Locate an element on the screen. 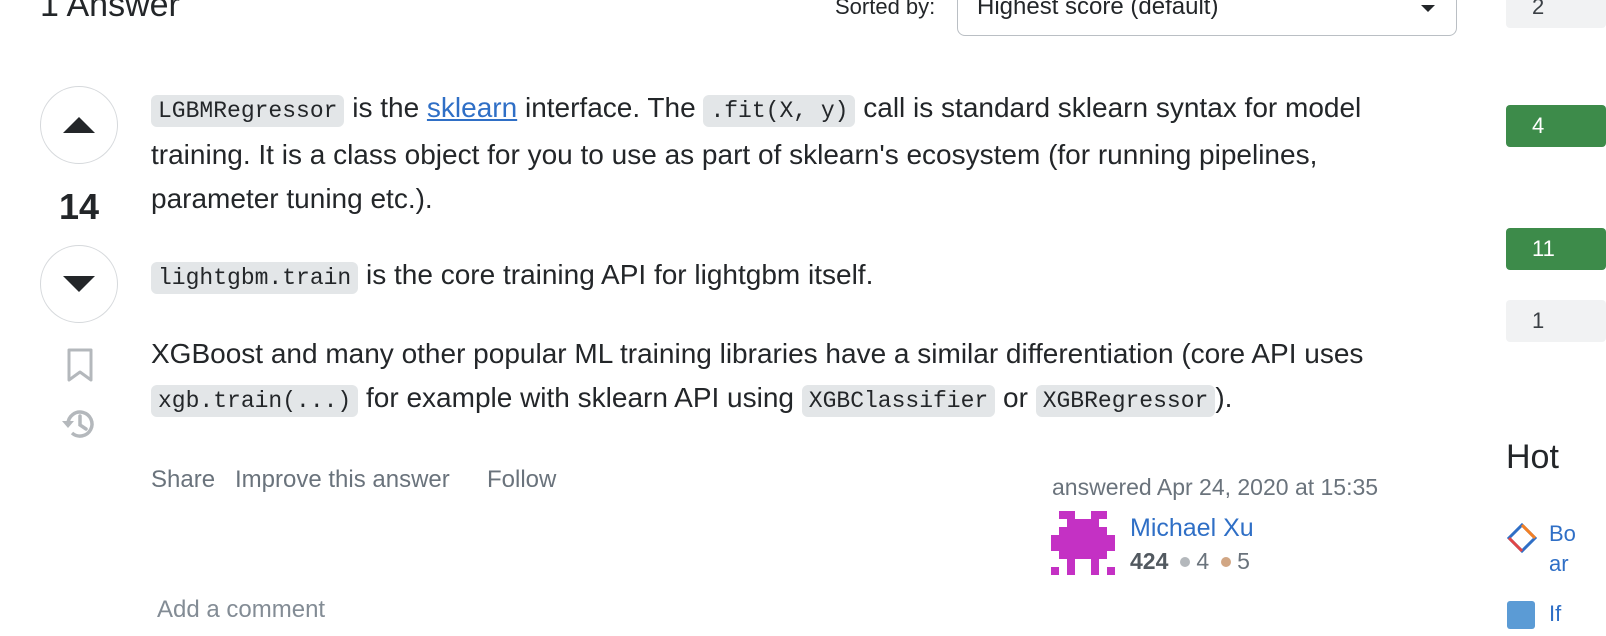 Image resolution: width=1606 pixels, height=636 pixels. sort-select: Highest score (default) is located at coordinates (1207, 18).